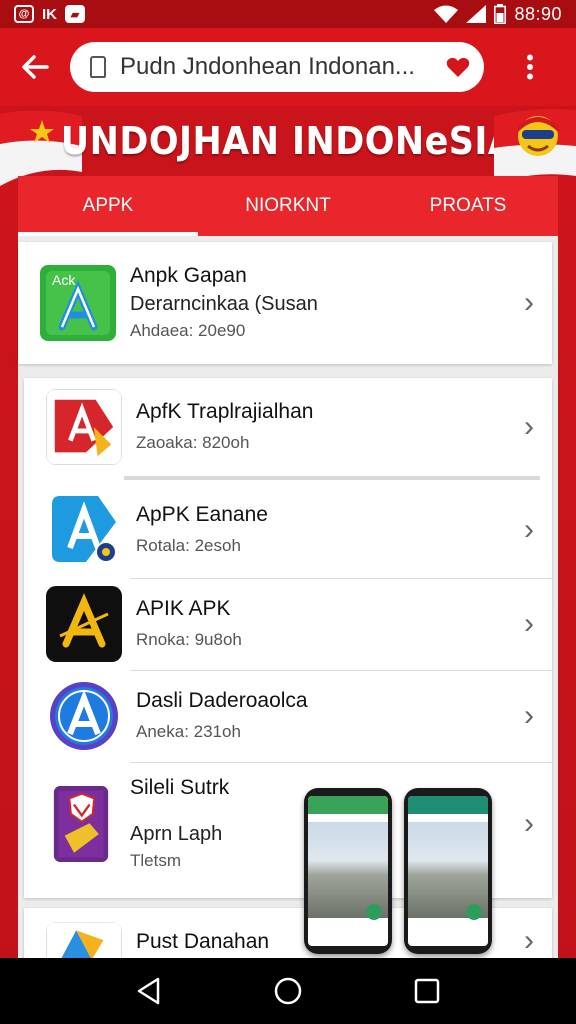  What do you see at coordinates (189, 639) in the screenshot?
I see `app-meta: Rnoka: 9u8oh` at bounding box center [189, 639].